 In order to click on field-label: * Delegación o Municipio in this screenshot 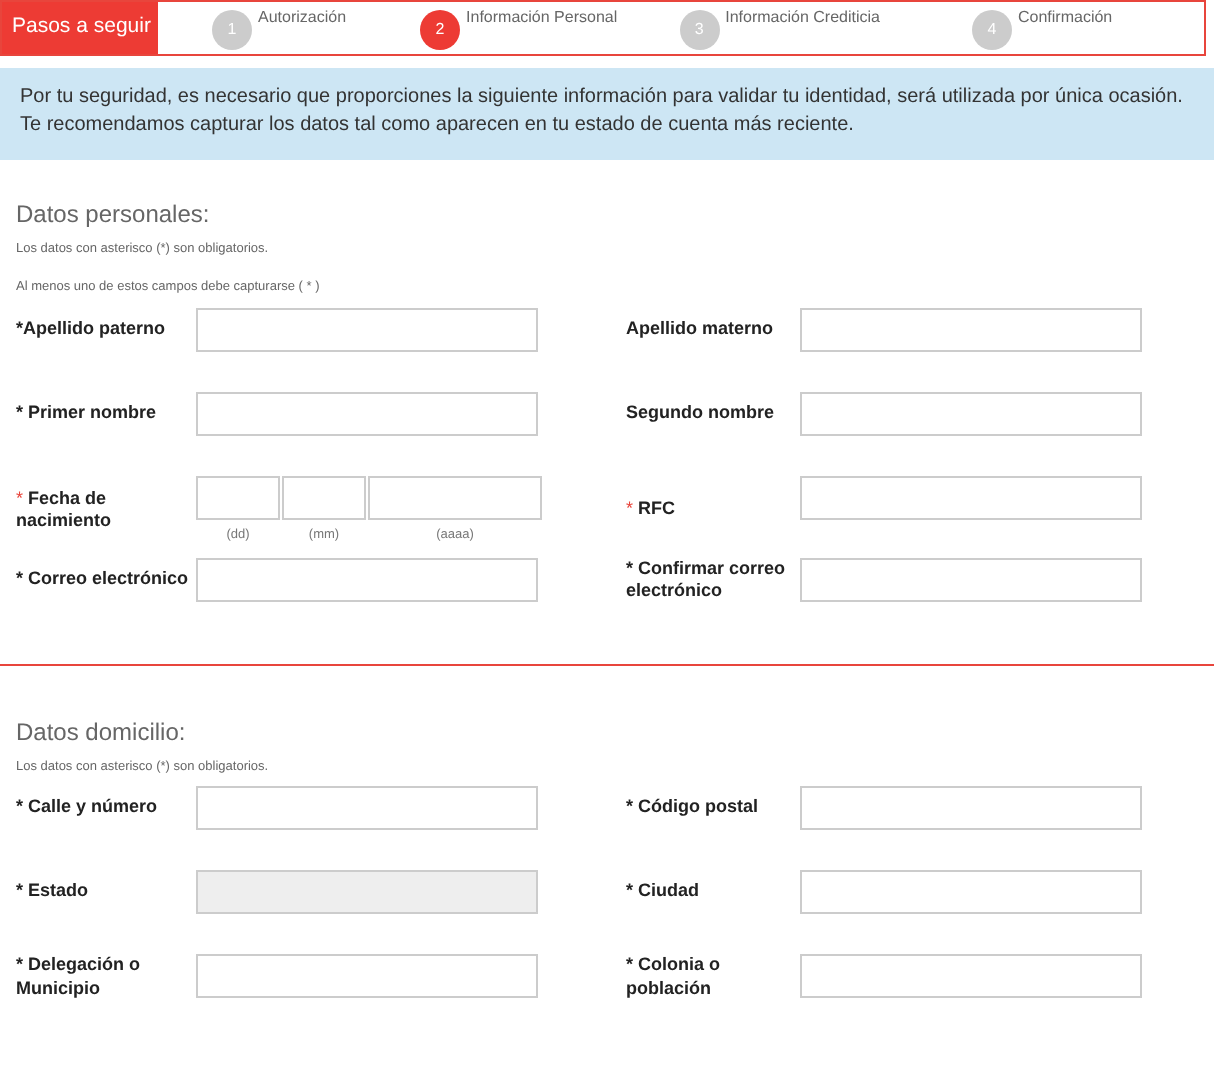, I will do `click(79, 978)`.